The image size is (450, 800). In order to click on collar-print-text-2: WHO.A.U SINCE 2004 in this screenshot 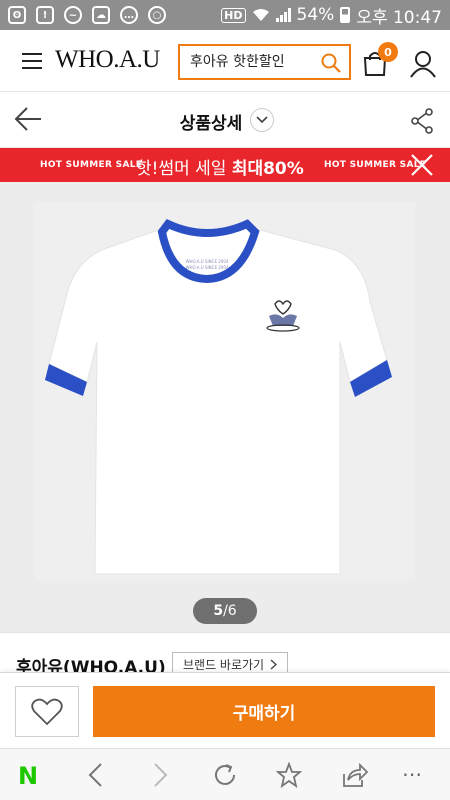, I will do `click(207, 267)`.